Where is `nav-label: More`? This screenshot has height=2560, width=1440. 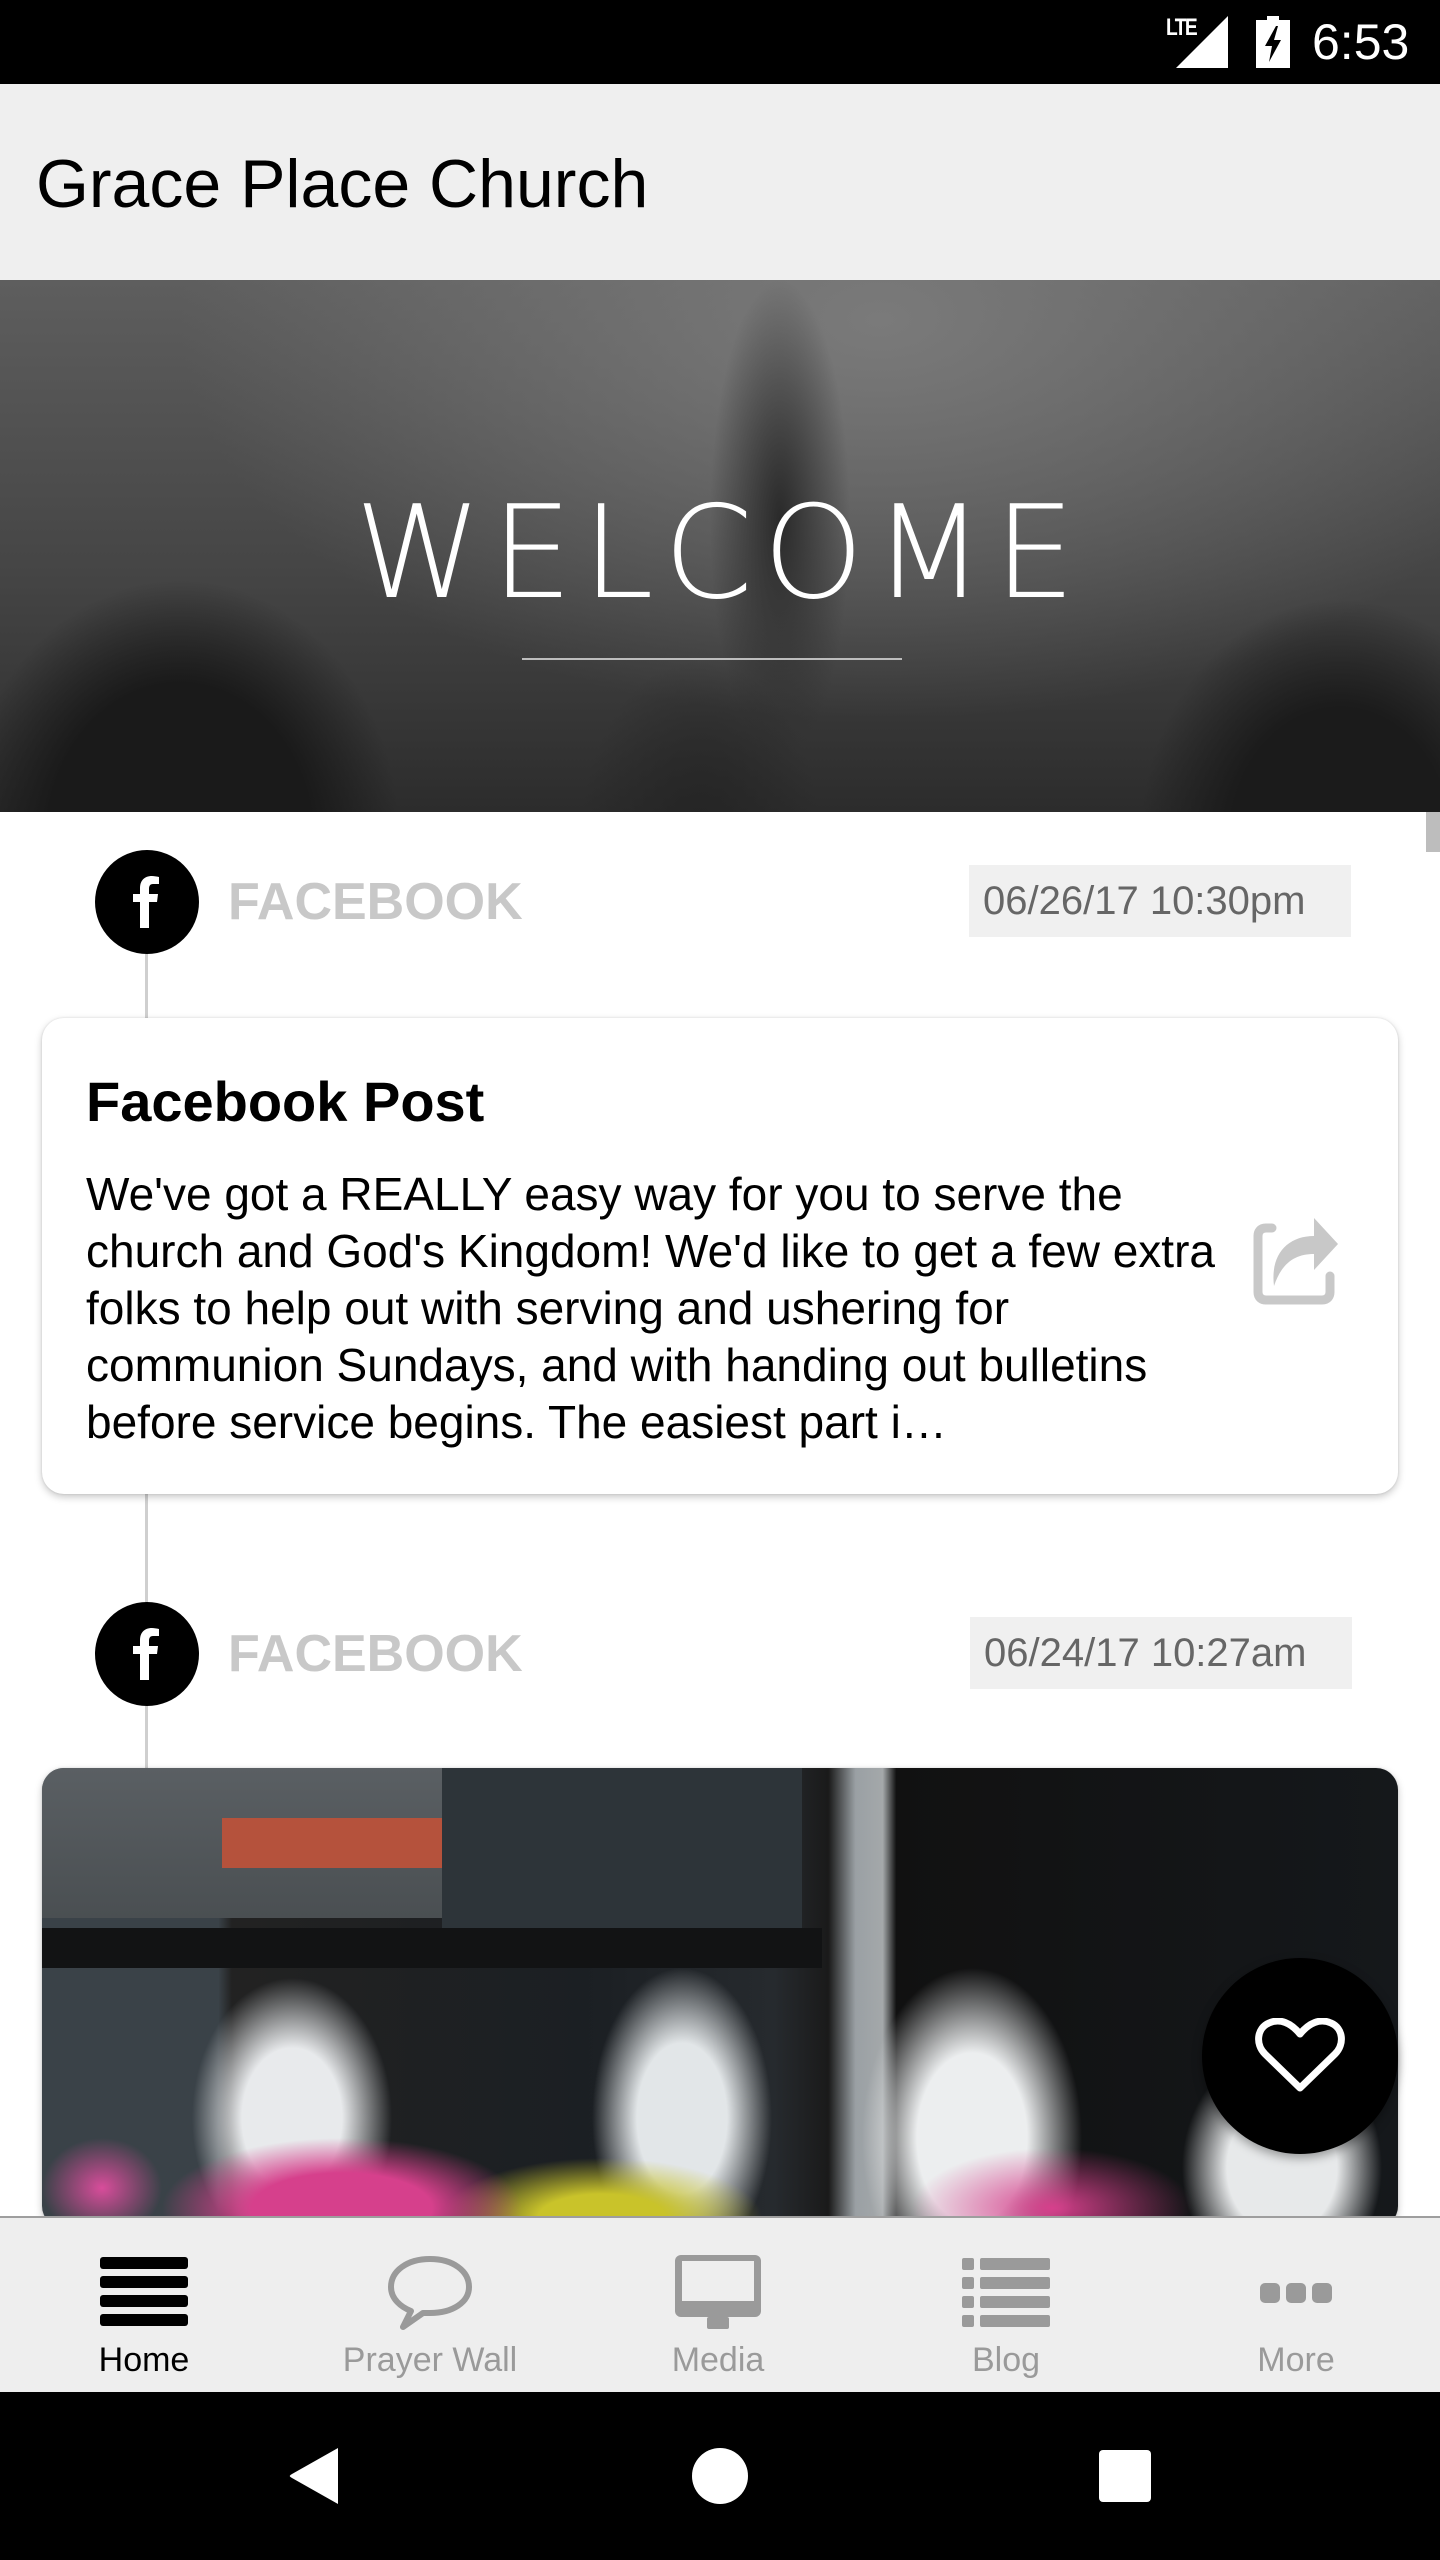 nav-label: More is located at coordinates (1296, 2360).